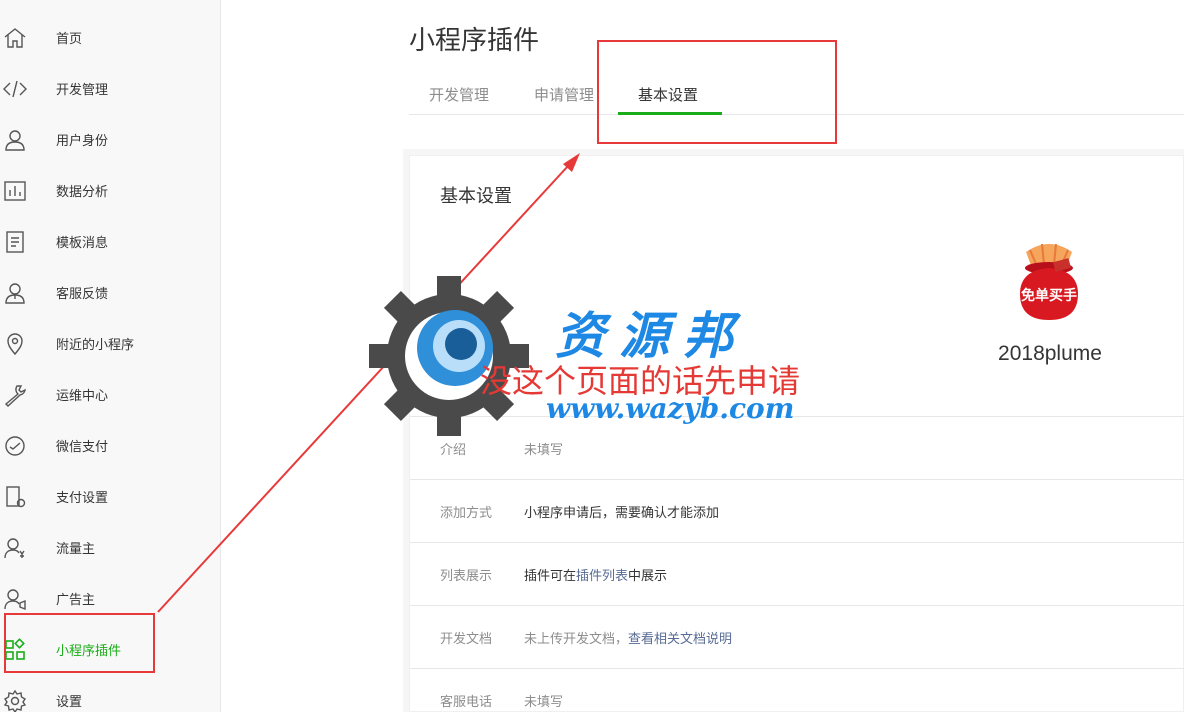  Describe the element at coordinates (69, 39) in the screenshot. I see `sidebar-item-label: 首页` at that location.